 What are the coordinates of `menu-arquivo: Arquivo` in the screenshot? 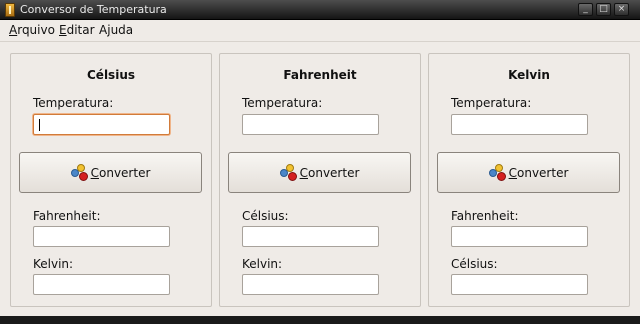 It's located at (32, 30).